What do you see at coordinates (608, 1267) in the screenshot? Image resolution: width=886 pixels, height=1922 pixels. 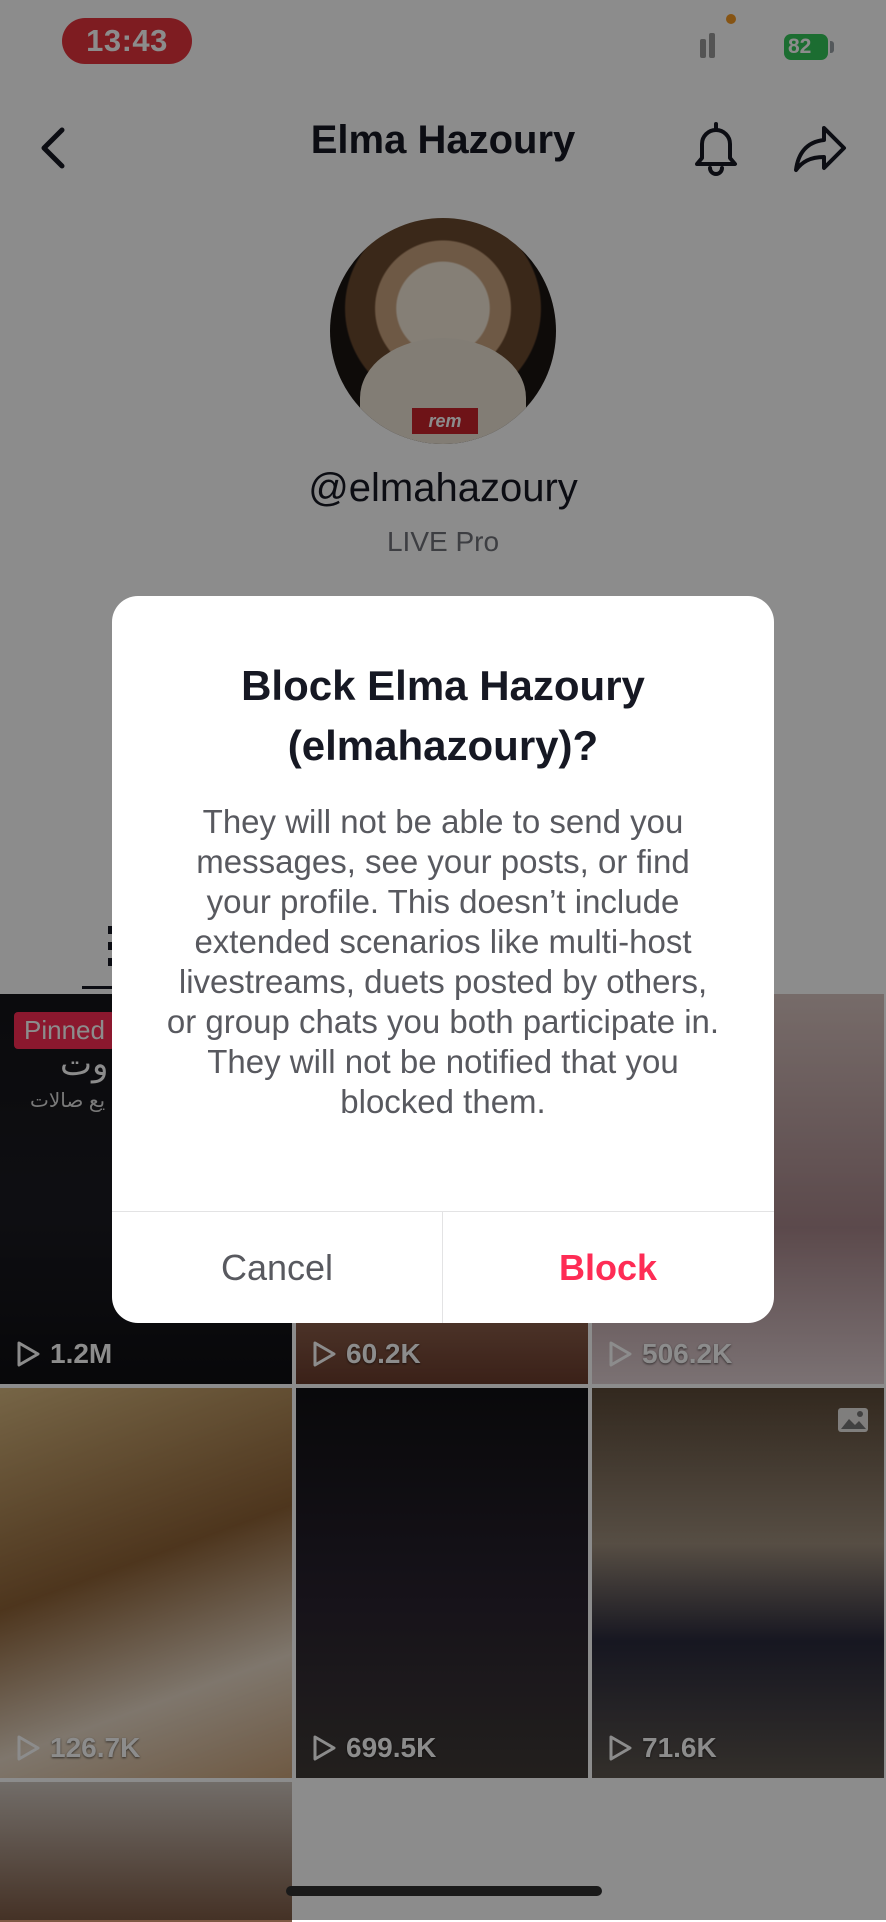 I see `block-button: Block` at bounding box center [608, 1267].